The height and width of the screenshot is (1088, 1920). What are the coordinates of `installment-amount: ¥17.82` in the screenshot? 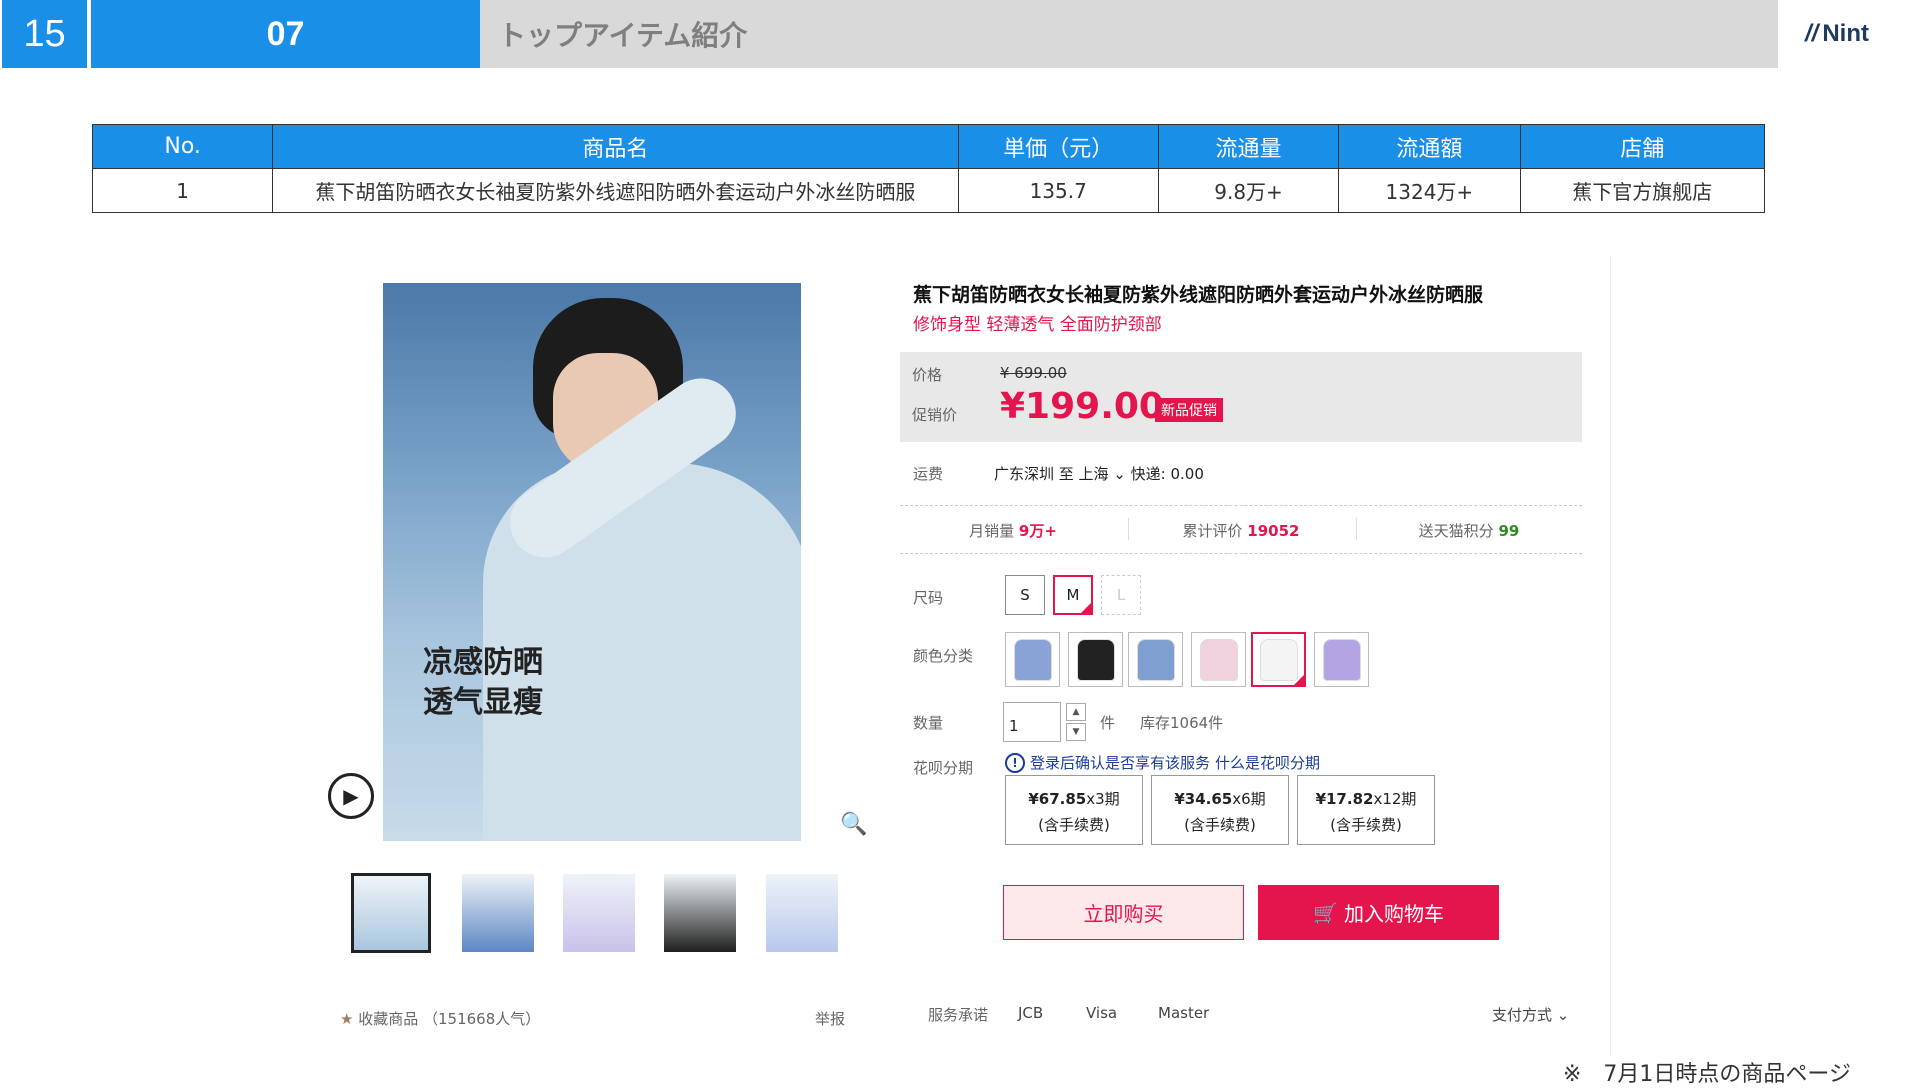 It's located at (1344, 799).